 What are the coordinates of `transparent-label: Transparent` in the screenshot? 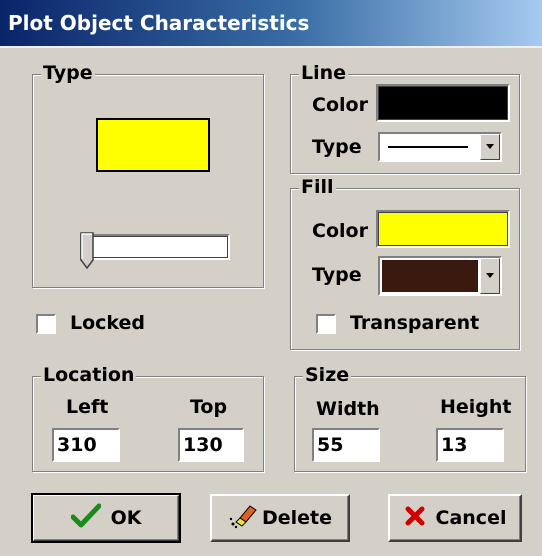 It's located at (414, 323).